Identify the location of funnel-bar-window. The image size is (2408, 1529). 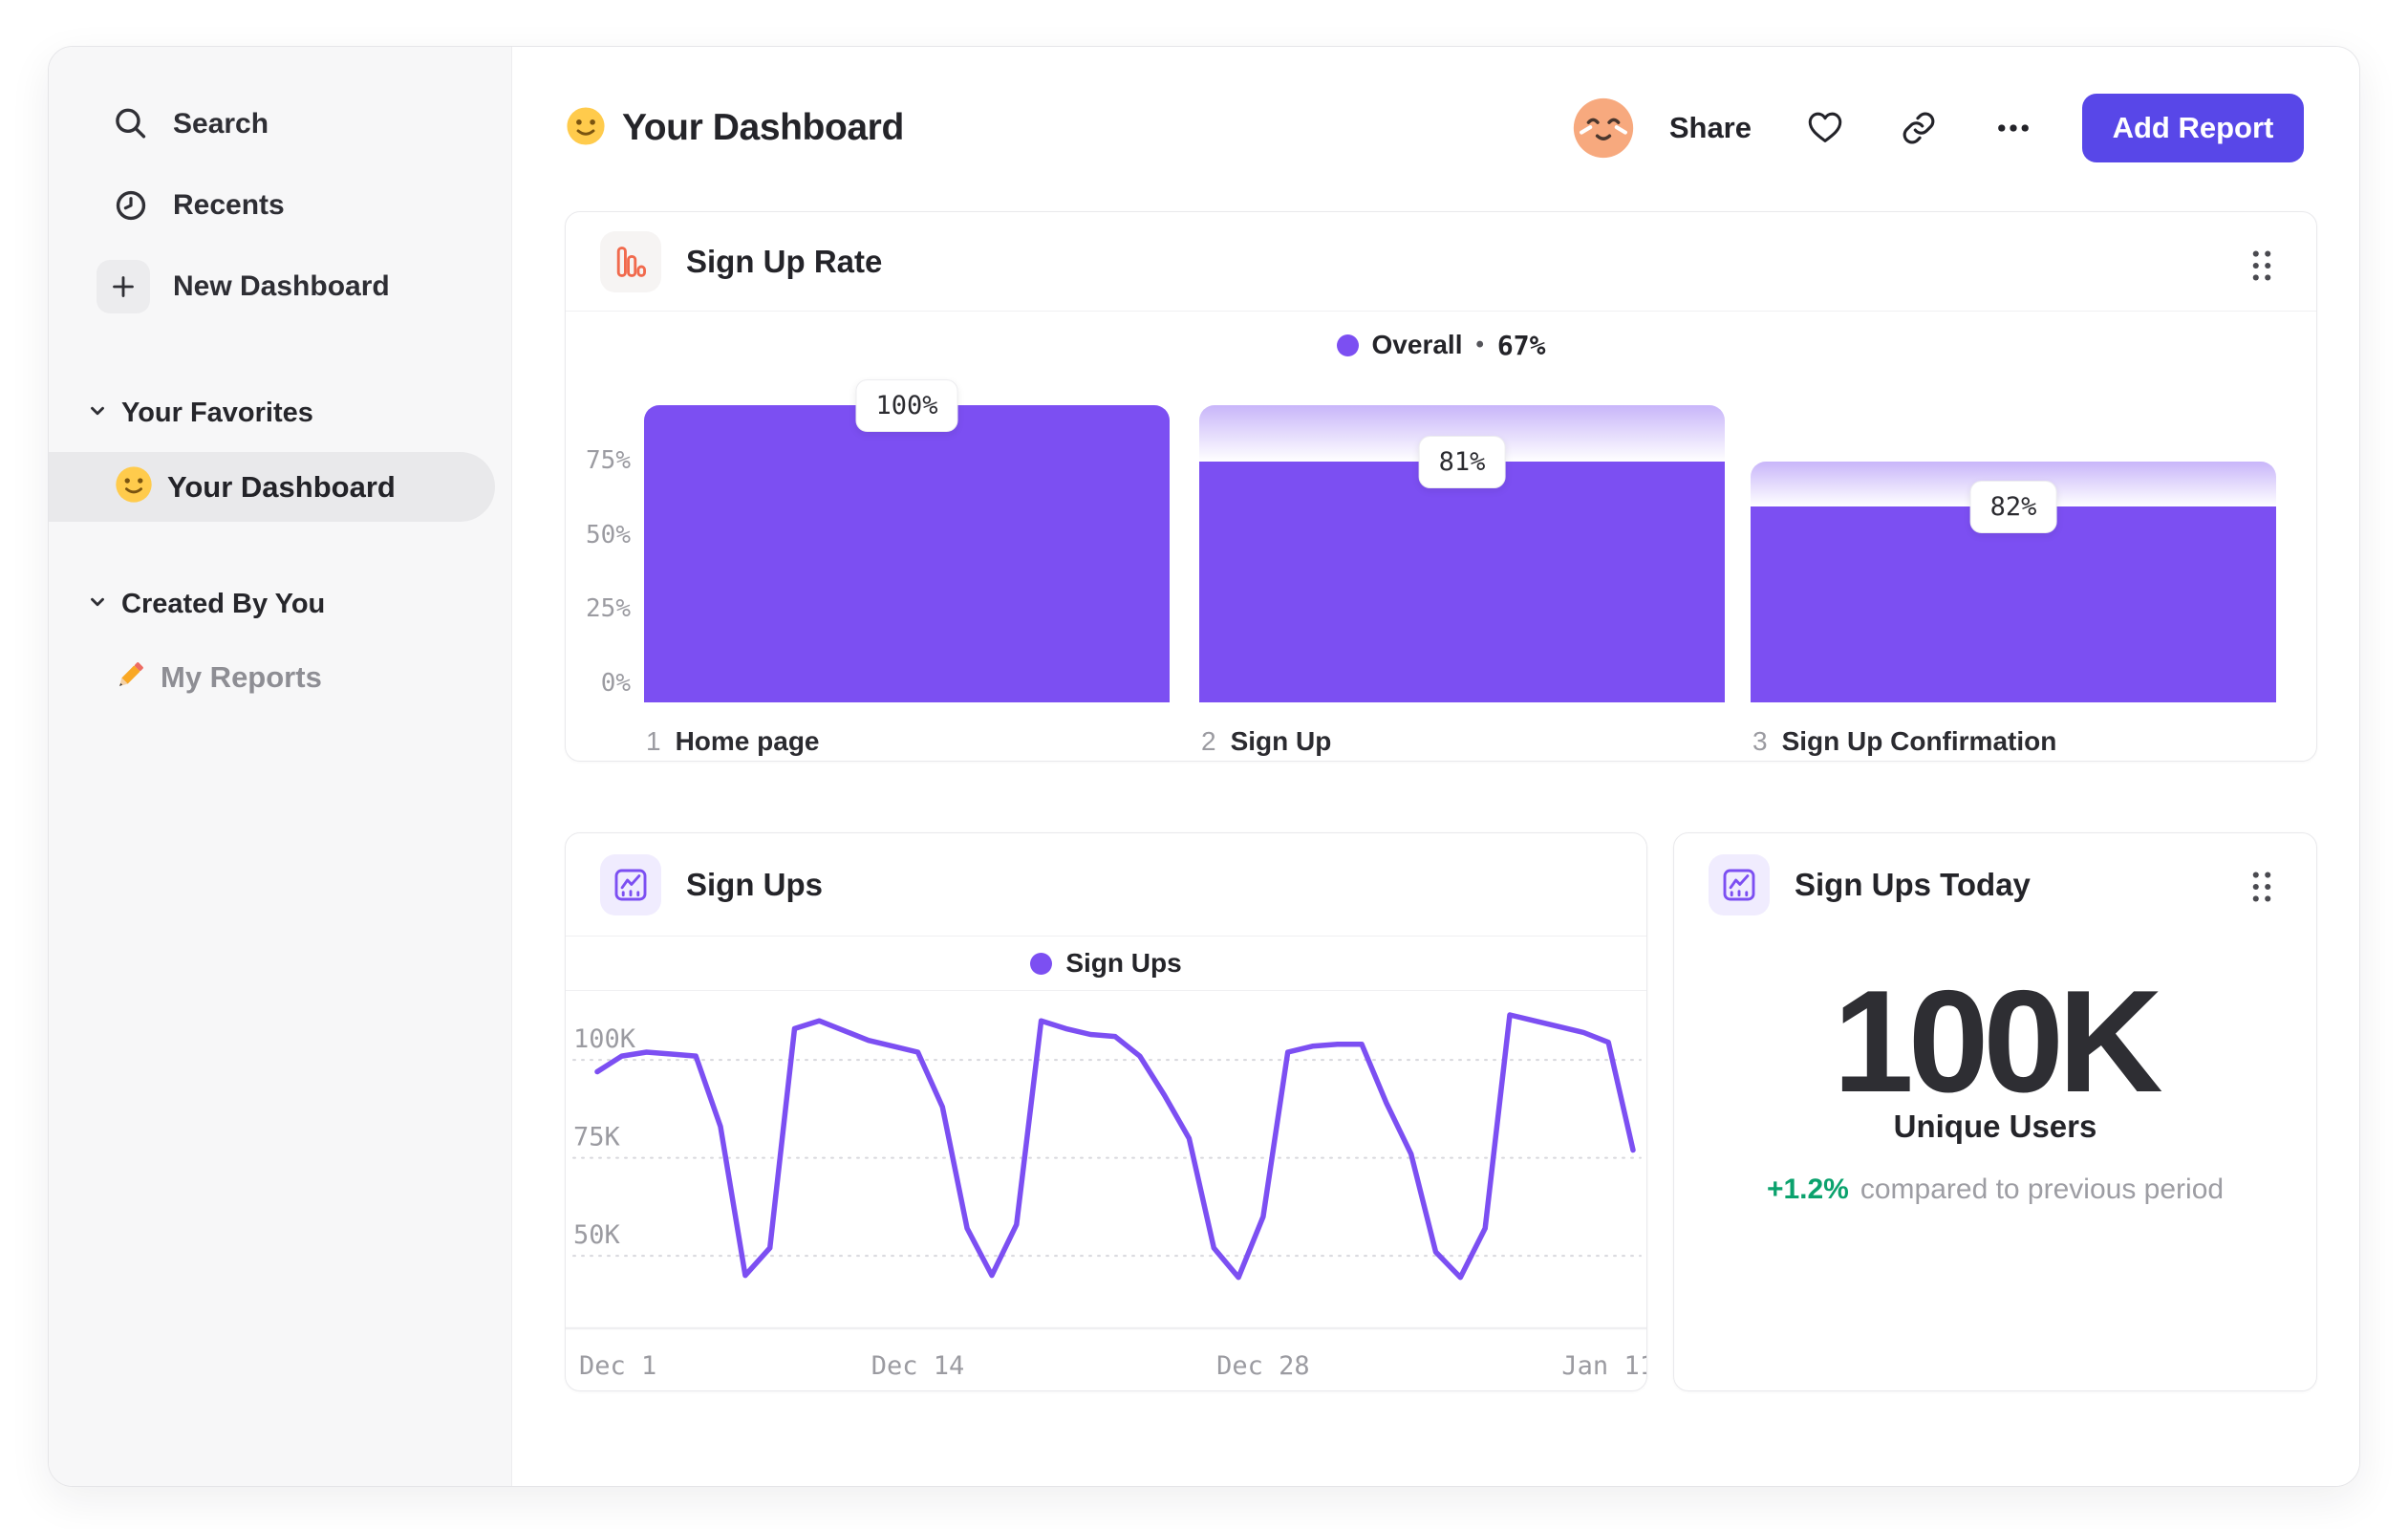
(907, 553).